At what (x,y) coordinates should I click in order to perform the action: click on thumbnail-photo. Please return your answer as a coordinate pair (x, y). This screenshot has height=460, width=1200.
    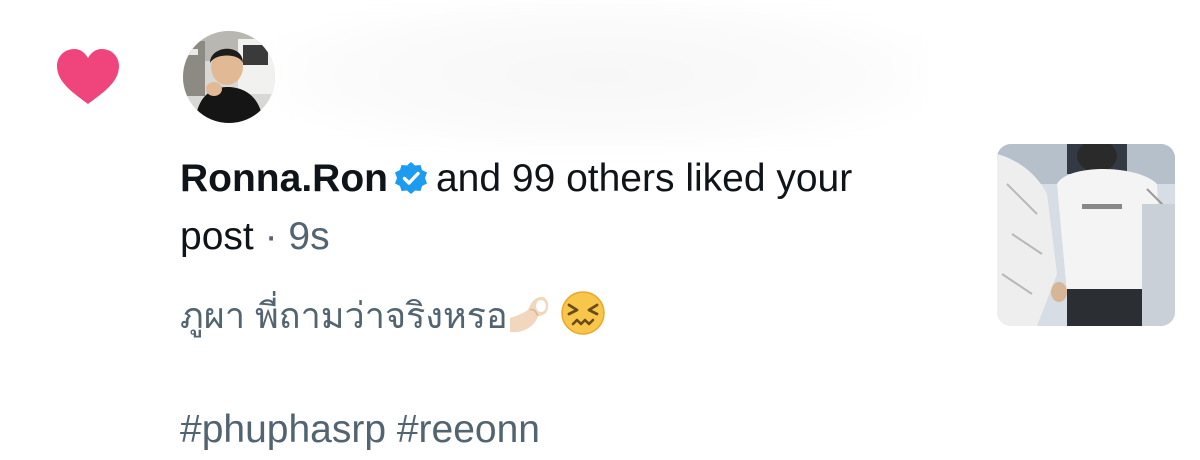
    Looking at the image, I should click on (1086, 235).